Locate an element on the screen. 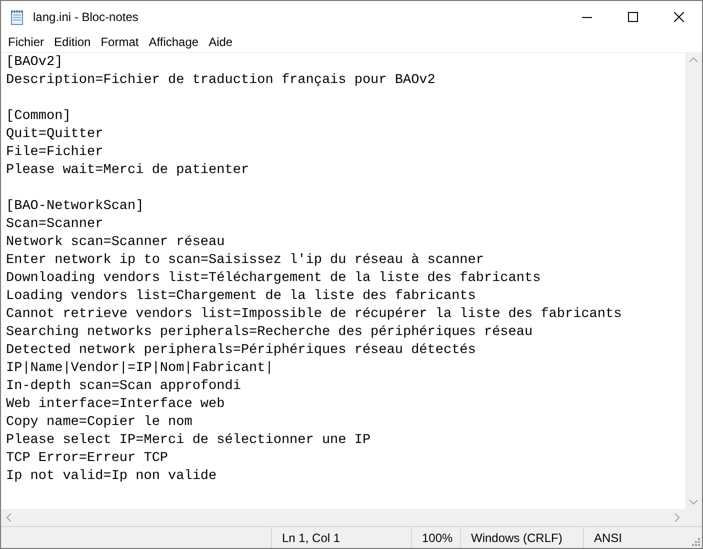 Image resolution: width=703 pixels, height=549 pixels. window-title: lang.ini - Bloc-notes is located at coordinates (85, 17).